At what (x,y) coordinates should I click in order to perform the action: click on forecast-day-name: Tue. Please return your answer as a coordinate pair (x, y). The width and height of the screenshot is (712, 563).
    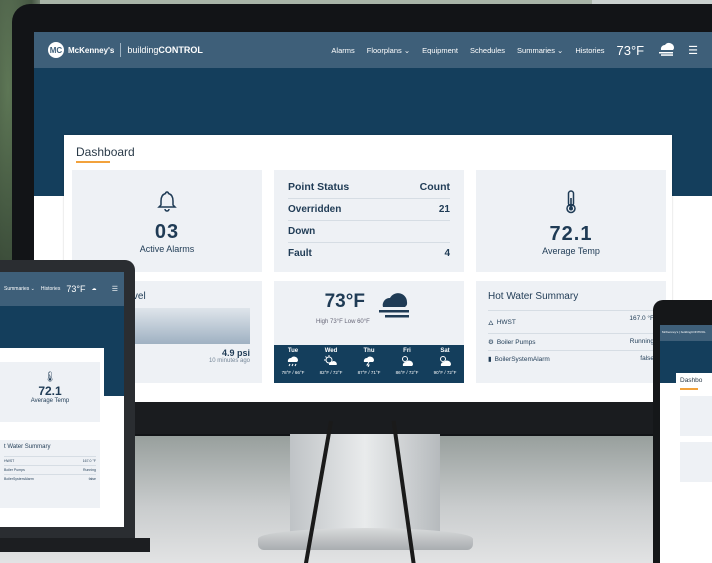
    Looking at the image, I should click on (293, 351).